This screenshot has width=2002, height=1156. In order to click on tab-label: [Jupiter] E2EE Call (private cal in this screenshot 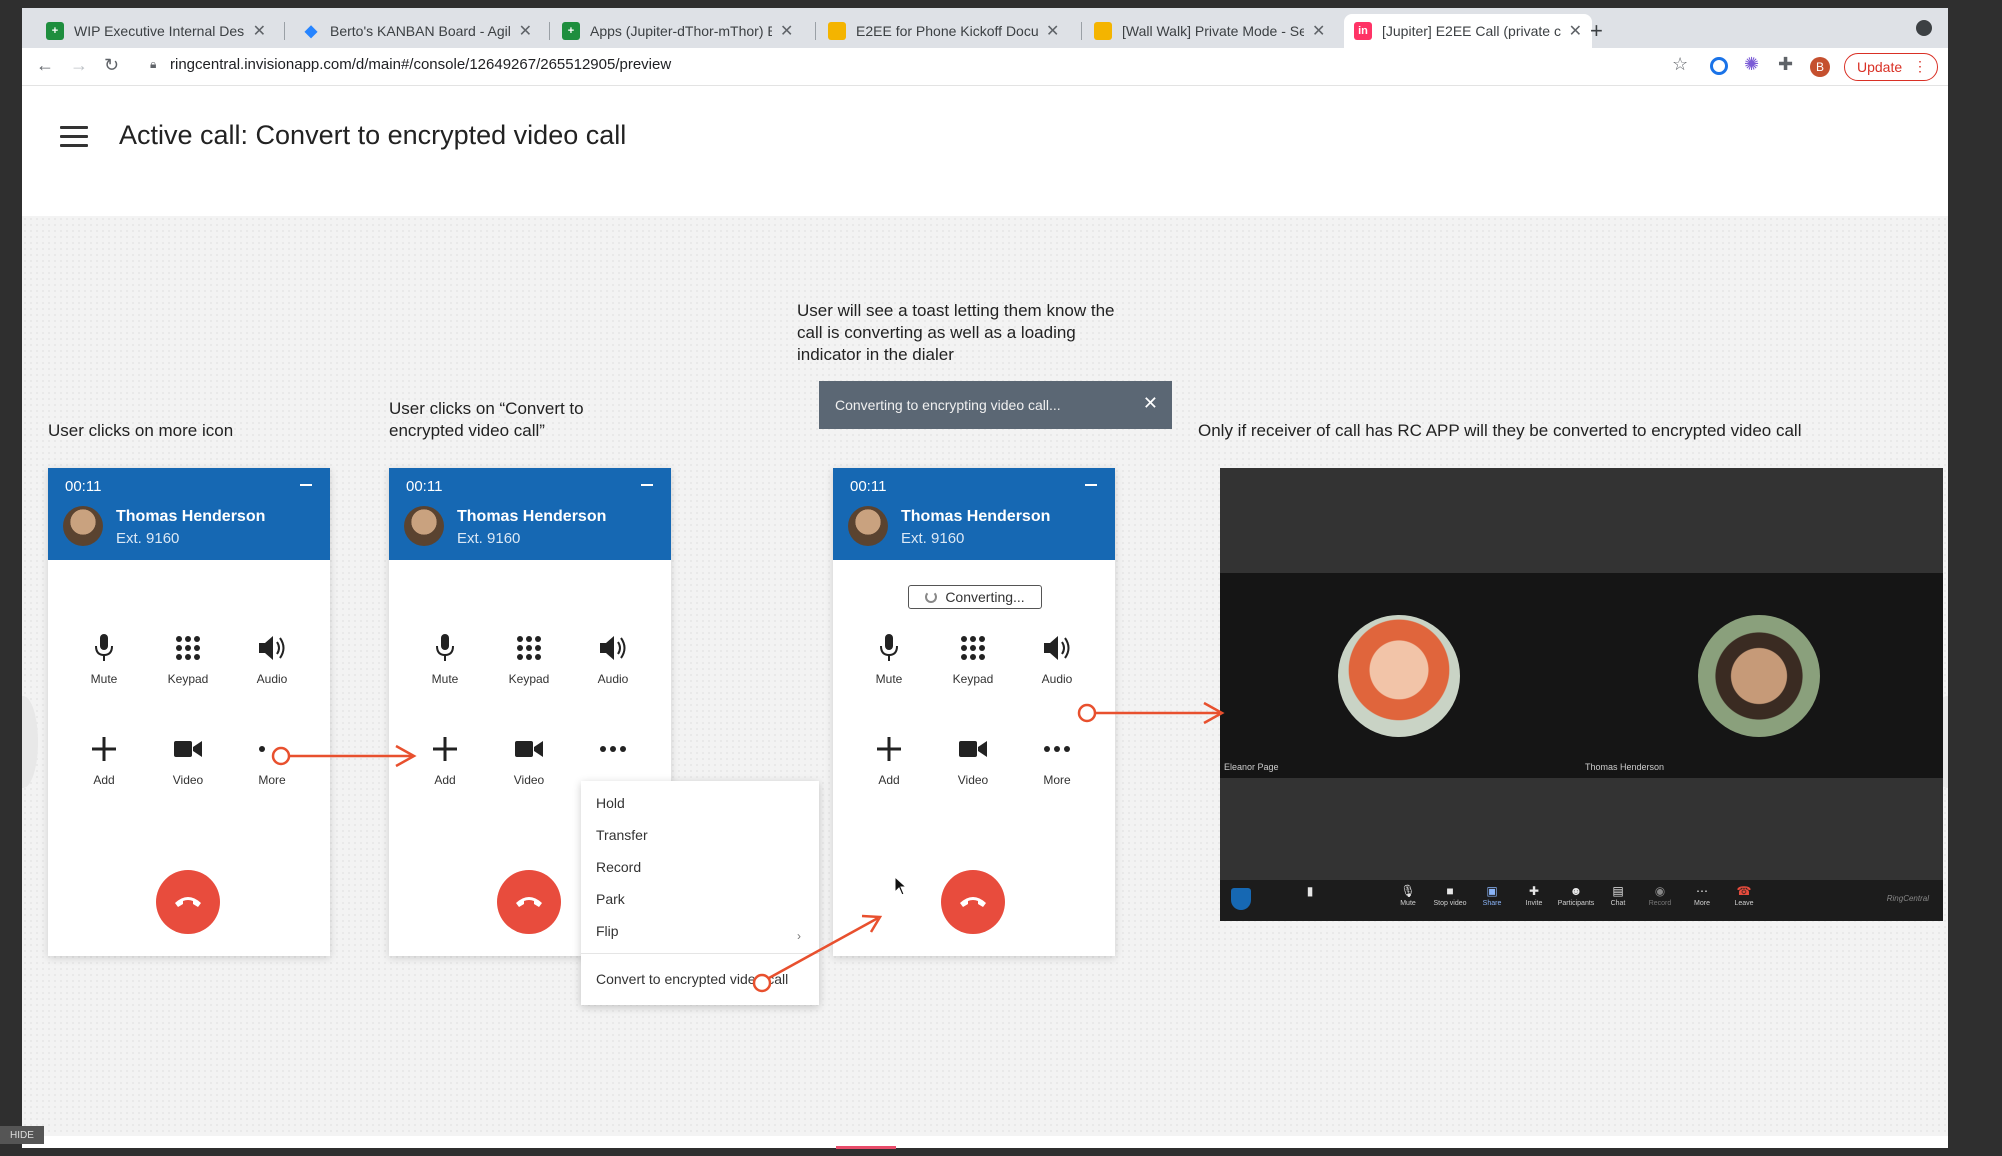, I will do `click(1471, 31)`.